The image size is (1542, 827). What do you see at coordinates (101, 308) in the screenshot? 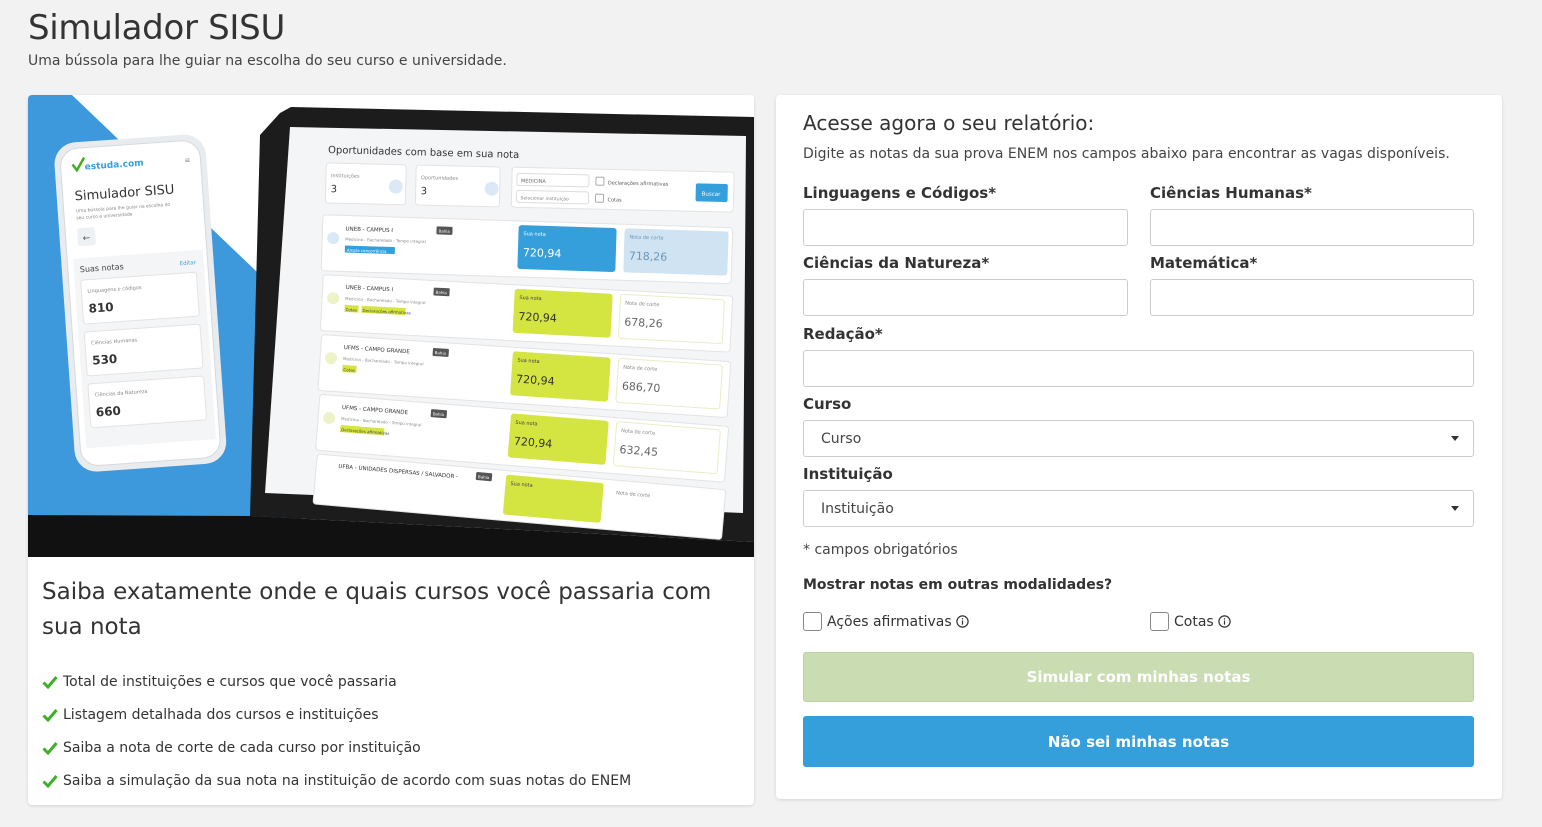
I see `mockup-text: 810` at bounding box center [101, 308].